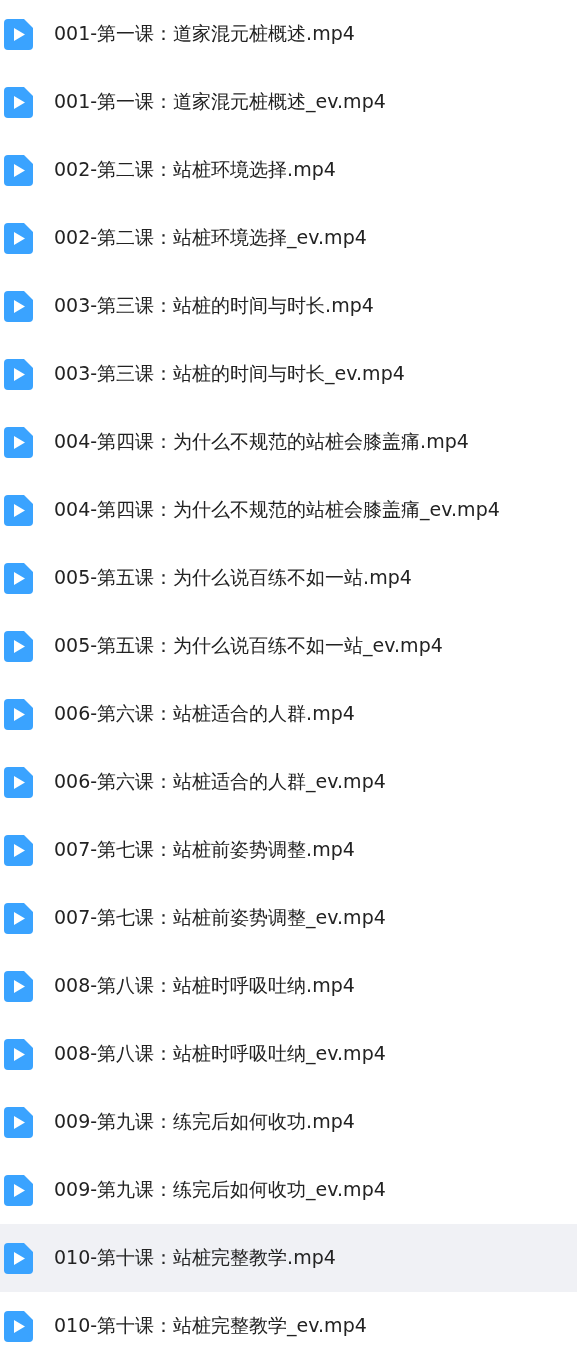 Image resolution: width=577 pixels, height=1368 pixels. I want to click on file-row: 006-第六课：站桩适合的人群_ev.mp4, so click(288, 782).